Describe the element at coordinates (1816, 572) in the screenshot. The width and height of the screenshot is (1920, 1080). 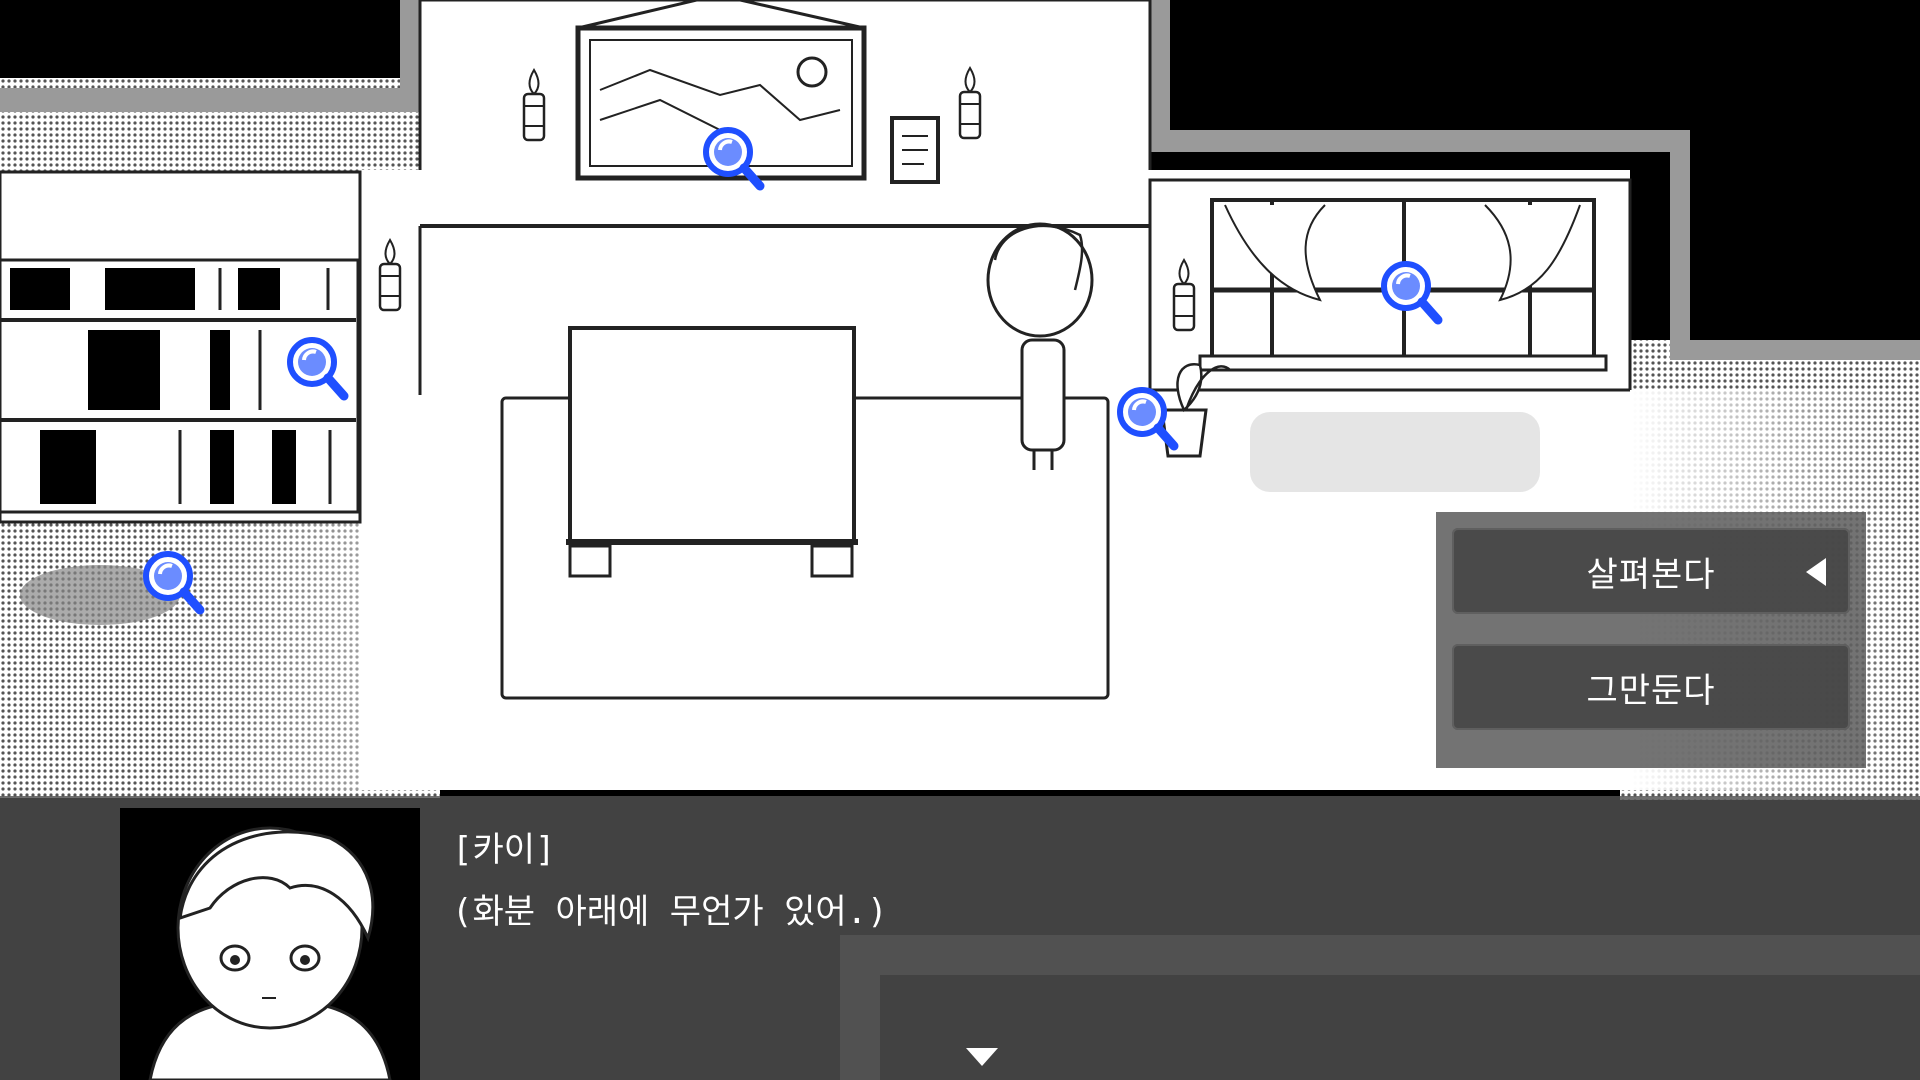
I see `triangle-left-icon` at that location.